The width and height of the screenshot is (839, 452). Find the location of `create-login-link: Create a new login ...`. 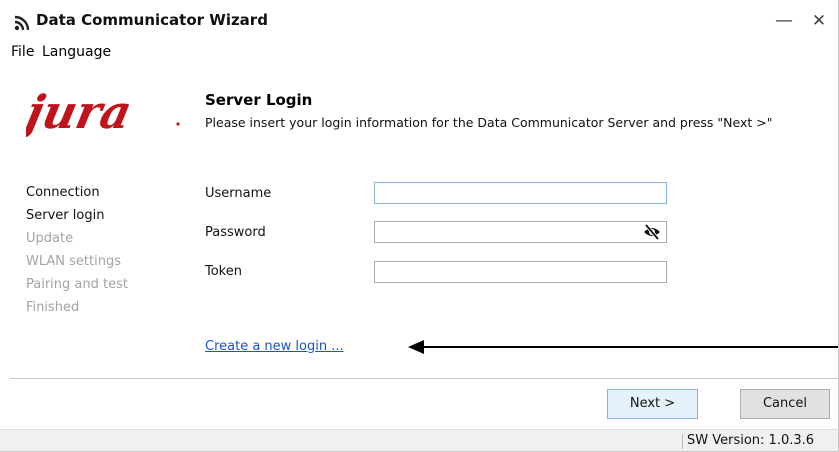

create-login-link: Create a new login ... is located at coordinates (274, 346).